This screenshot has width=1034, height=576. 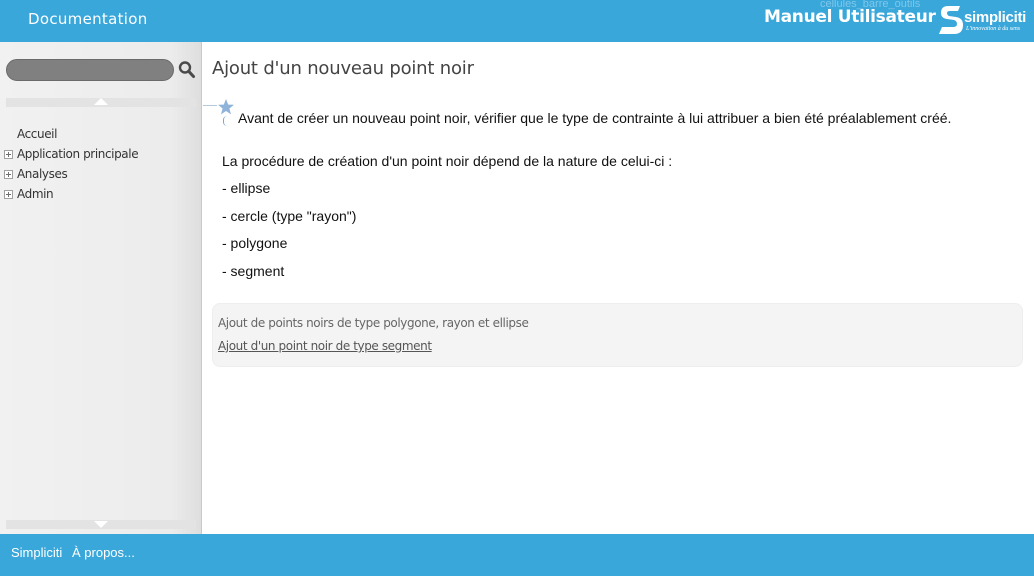 What do you see at coordinates (88, 19) in the screenshot?
I see `documentation-title: Documentation` at bounding box center [88, 19].